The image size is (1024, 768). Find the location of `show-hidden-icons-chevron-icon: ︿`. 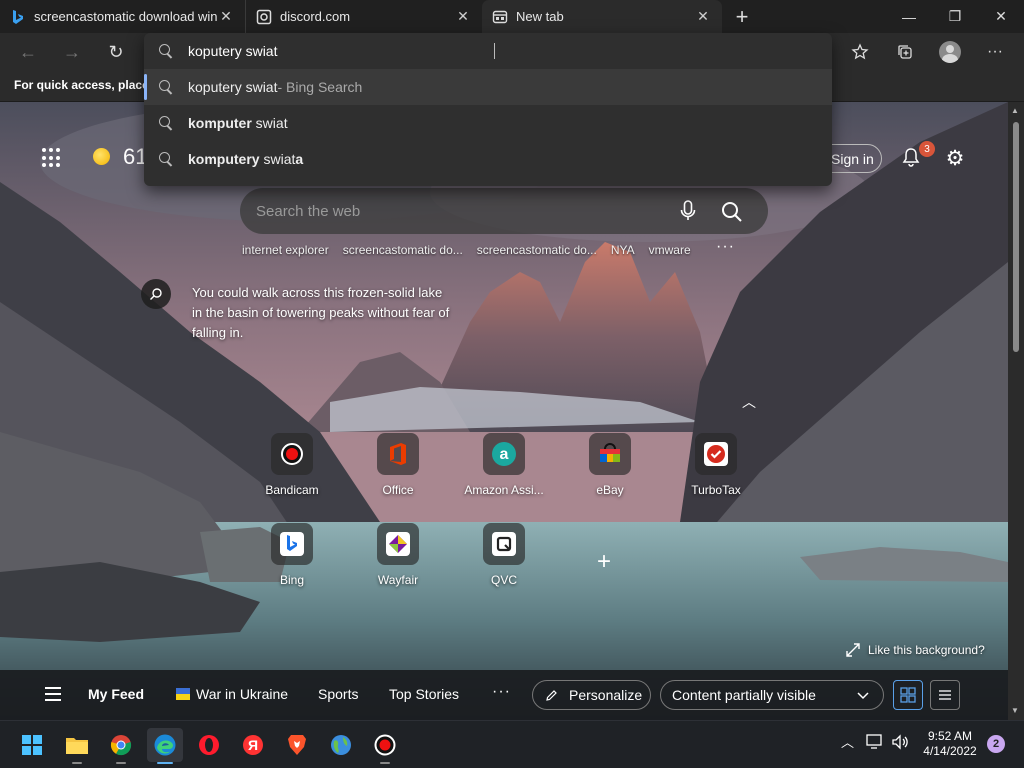

show-hidden-icons-chevron-icon: ︿ is located at coordinates (847, 741).